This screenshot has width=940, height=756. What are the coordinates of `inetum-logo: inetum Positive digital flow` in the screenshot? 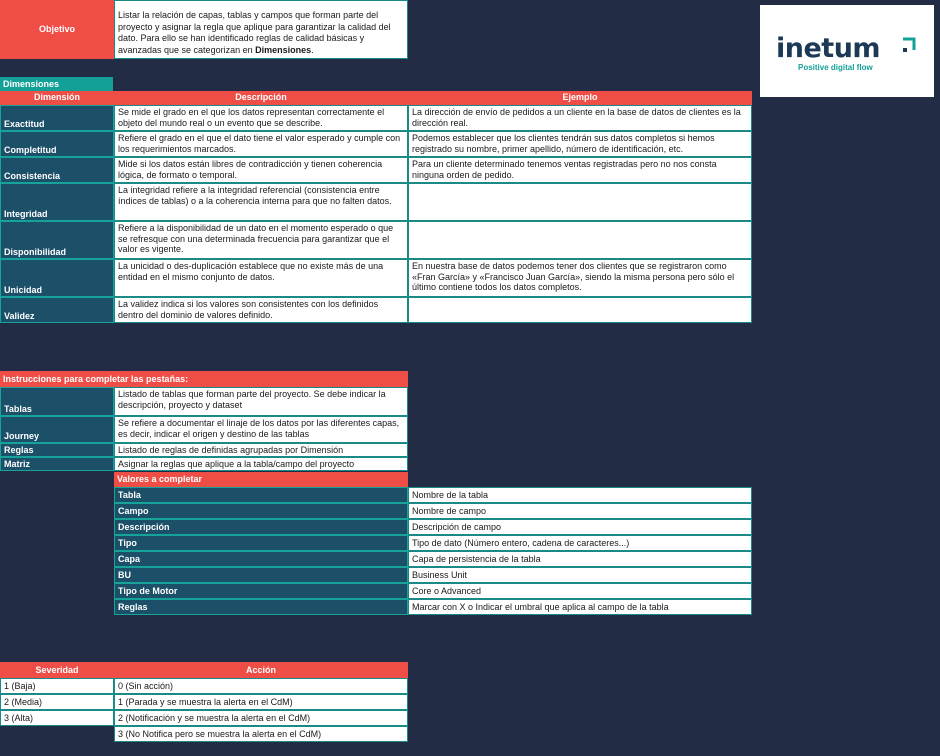 It's located at (847, 51).